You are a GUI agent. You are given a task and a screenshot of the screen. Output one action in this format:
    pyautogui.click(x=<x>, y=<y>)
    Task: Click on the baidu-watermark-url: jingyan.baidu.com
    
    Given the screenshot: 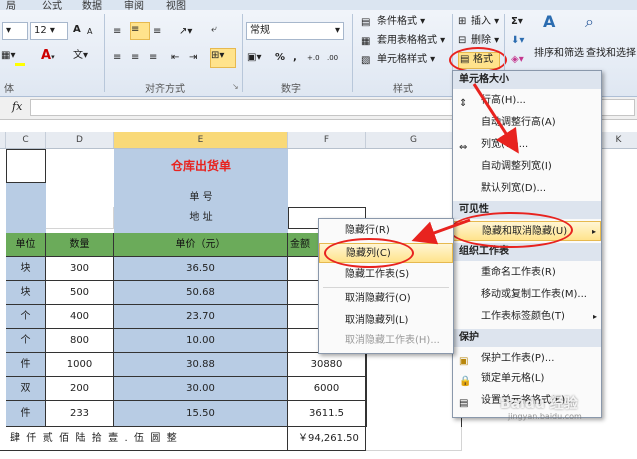 What is the action you would take?
    pyautogui.click(x=545, y=416)
    